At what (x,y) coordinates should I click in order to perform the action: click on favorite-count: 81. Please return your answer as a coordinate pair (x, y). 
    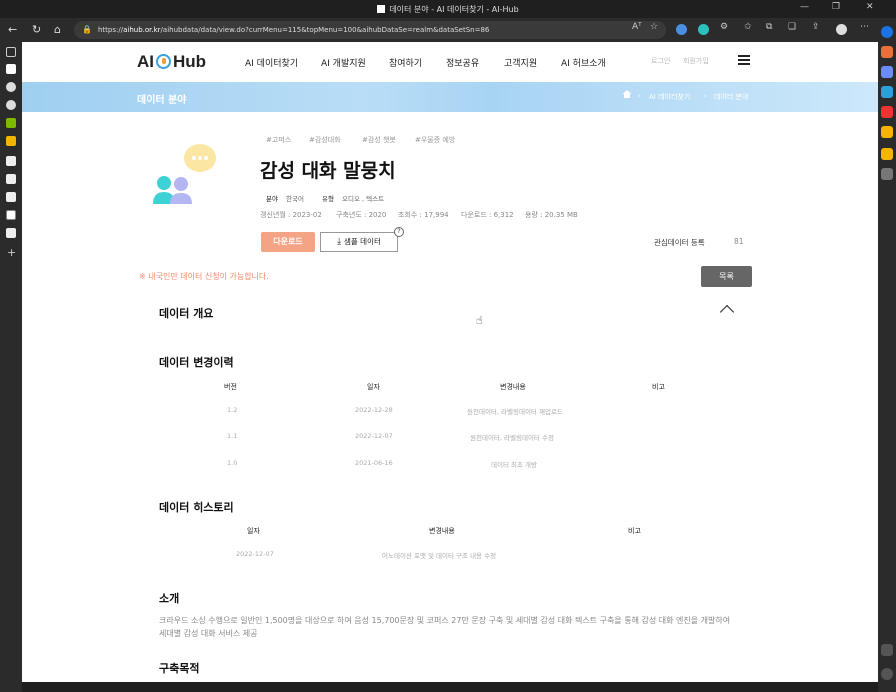
    Looking at the image, I should click on (739, 241).